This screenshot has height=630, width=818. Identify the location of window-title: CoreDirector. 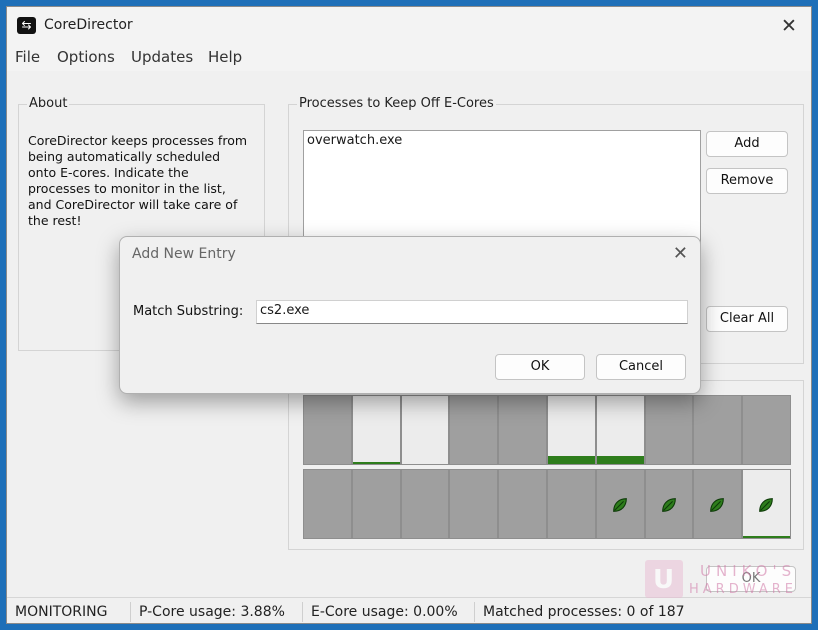
(88, 25).